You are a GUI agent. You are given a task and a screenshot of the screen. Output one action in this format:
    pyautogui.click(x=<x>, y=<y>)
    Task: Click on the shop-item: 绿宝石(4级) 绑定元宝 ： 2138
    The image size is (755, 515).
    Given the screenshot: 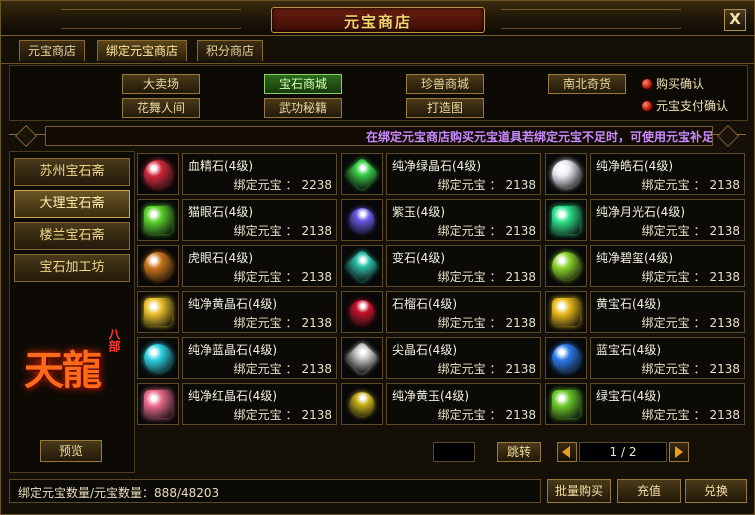 What is the action you would take?
    pyautogui.click(x=645, y=404)
    